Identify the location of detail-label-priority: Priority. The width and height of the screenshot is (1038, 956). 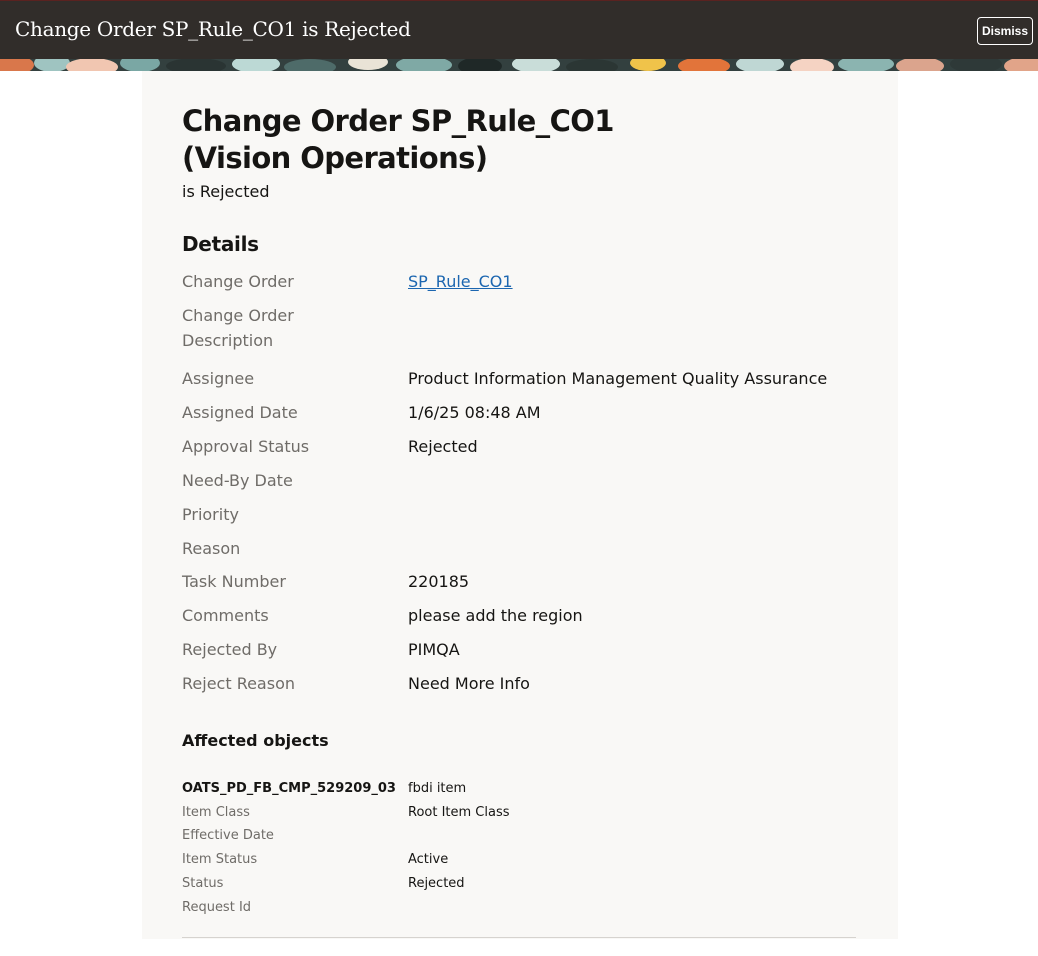
(210, 514).